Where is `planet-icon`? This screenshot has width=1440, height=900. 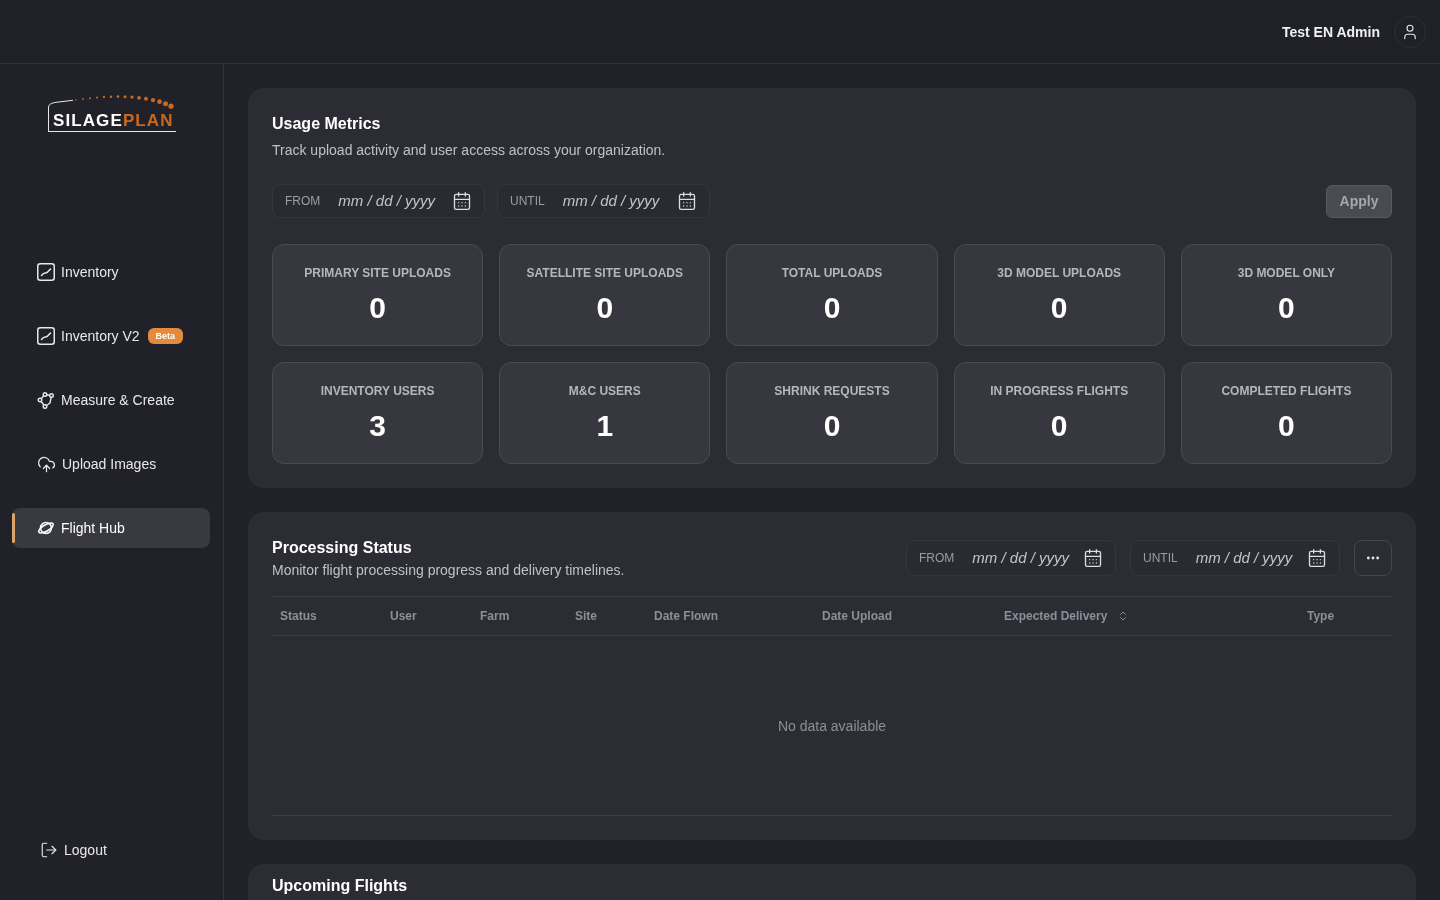
planet-icon is located at coordinates (46, 528).